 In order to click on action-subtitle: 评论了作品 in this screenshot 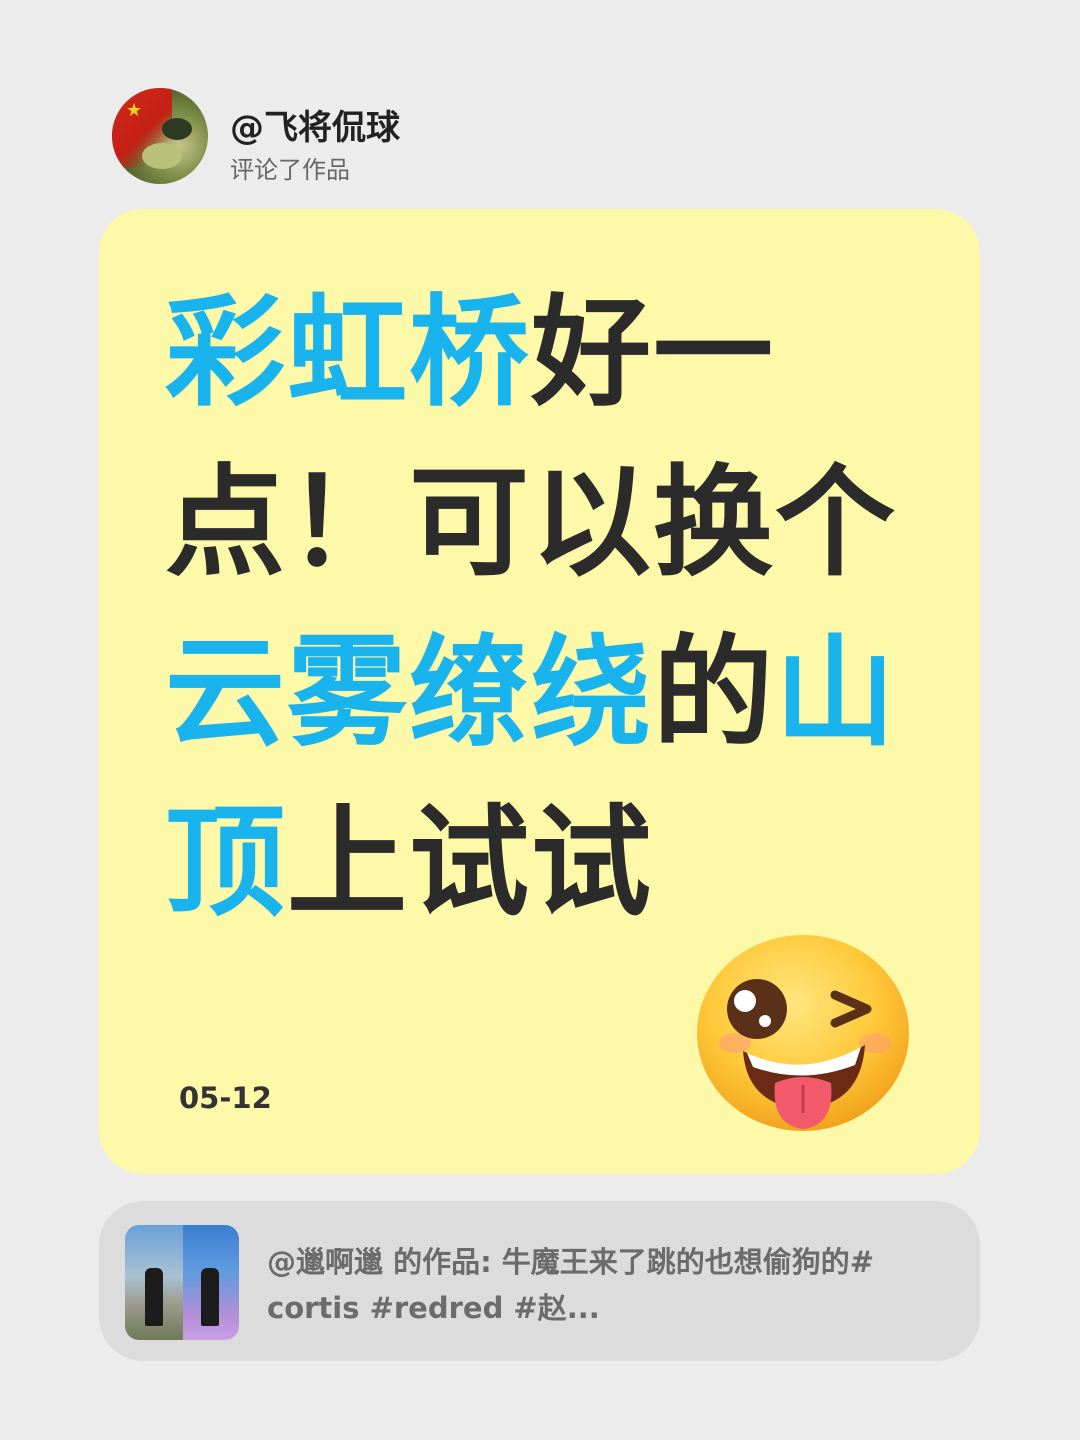, I will do `click(290, 170)`.